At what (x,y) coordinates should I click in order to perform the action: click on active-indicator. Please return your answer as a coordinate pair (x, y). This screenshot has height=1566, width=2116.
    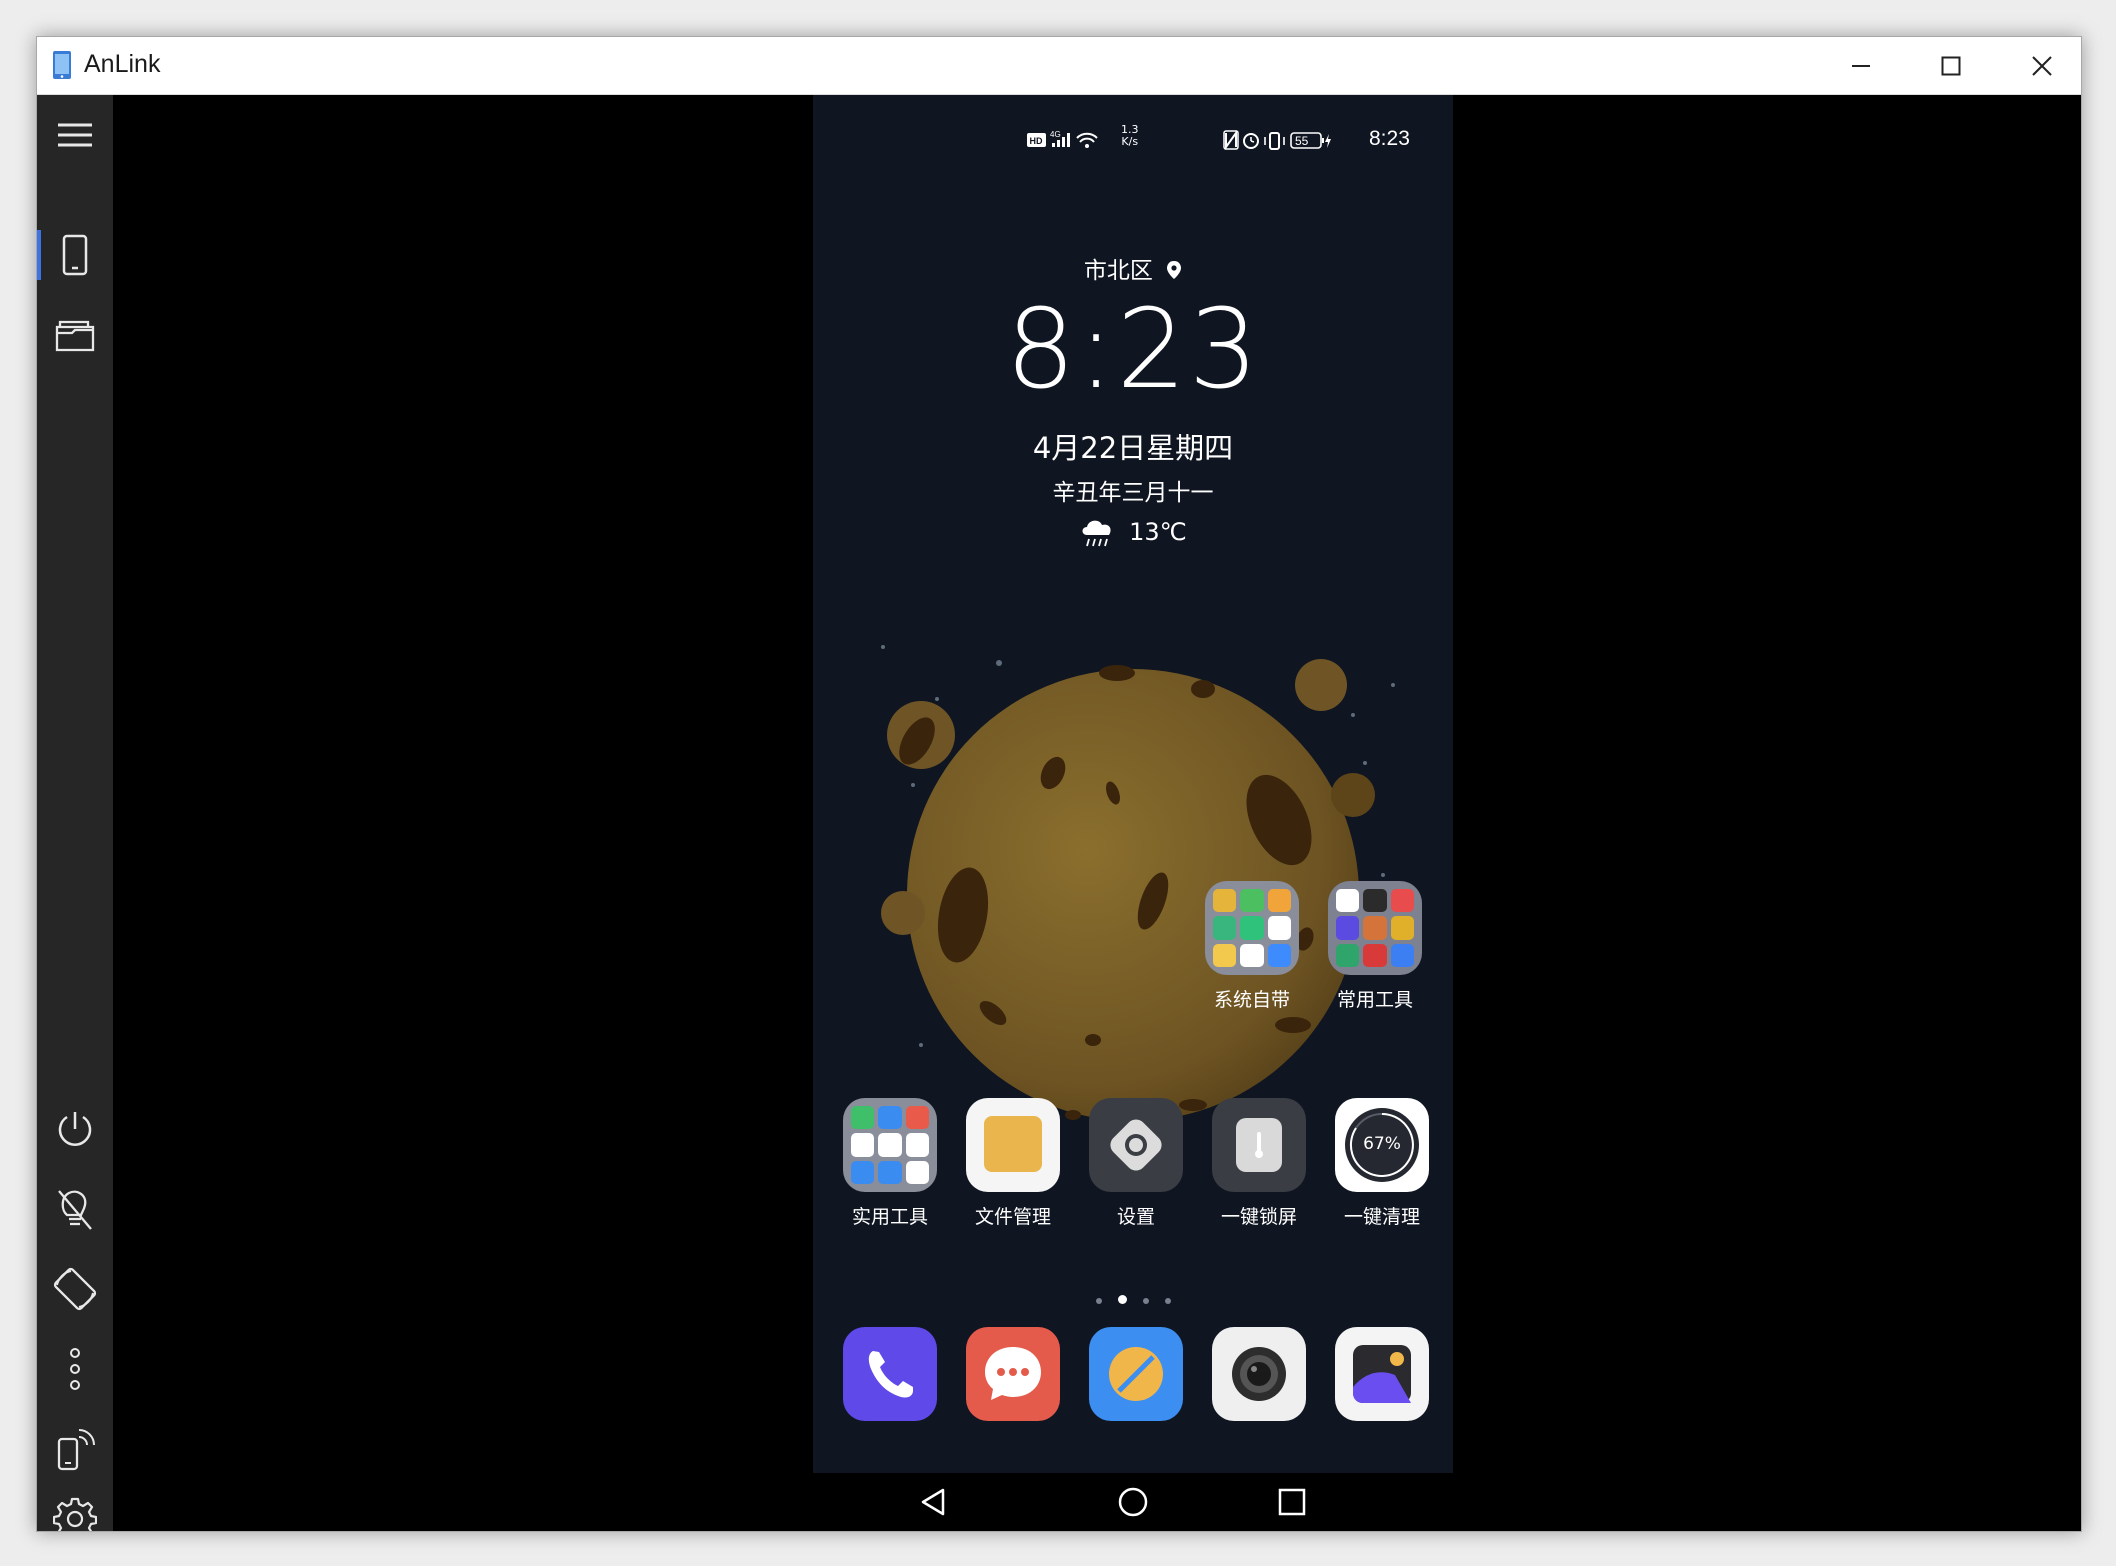
    Looking at the image, I should click on (39, 255).